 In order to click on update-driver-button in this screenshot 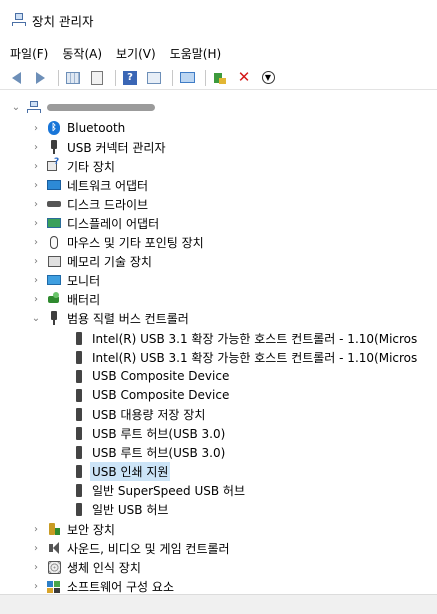, I will do `click(220, 78)`.